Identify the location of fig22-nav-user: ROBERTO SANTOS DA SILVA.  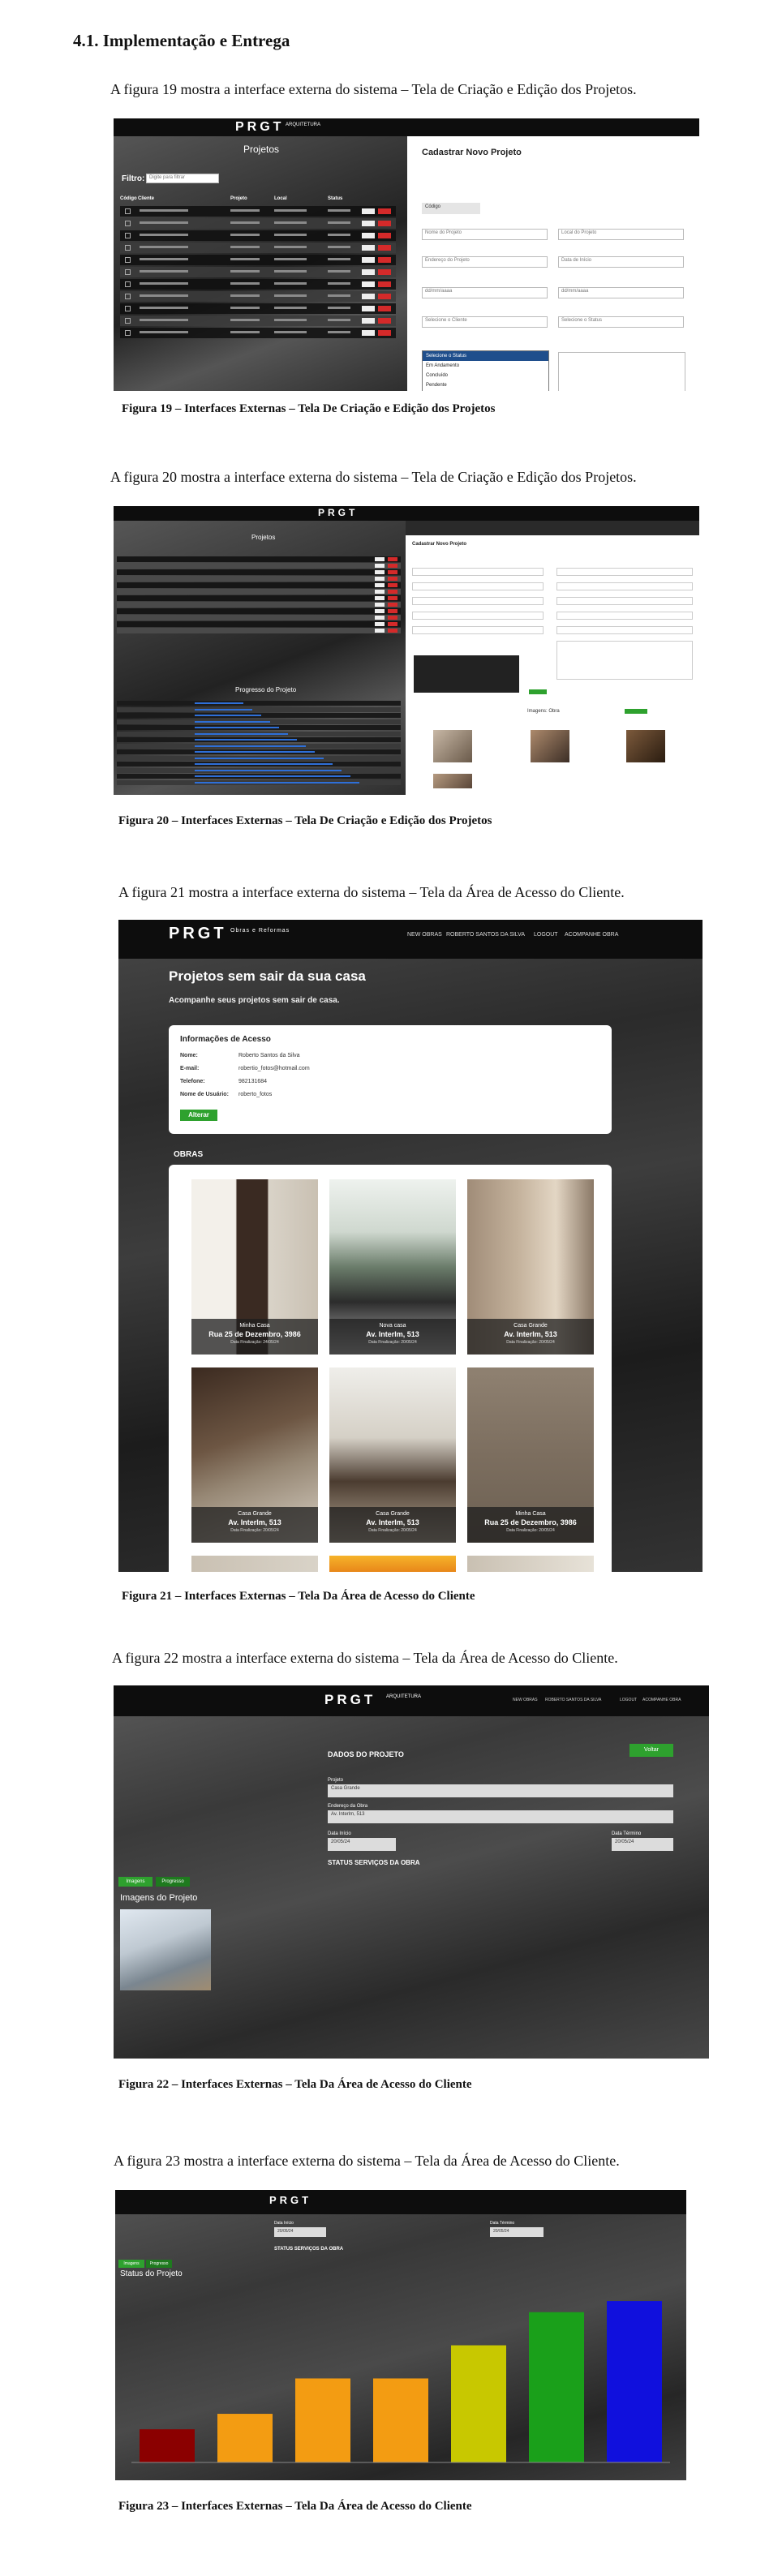
(573, 1700).